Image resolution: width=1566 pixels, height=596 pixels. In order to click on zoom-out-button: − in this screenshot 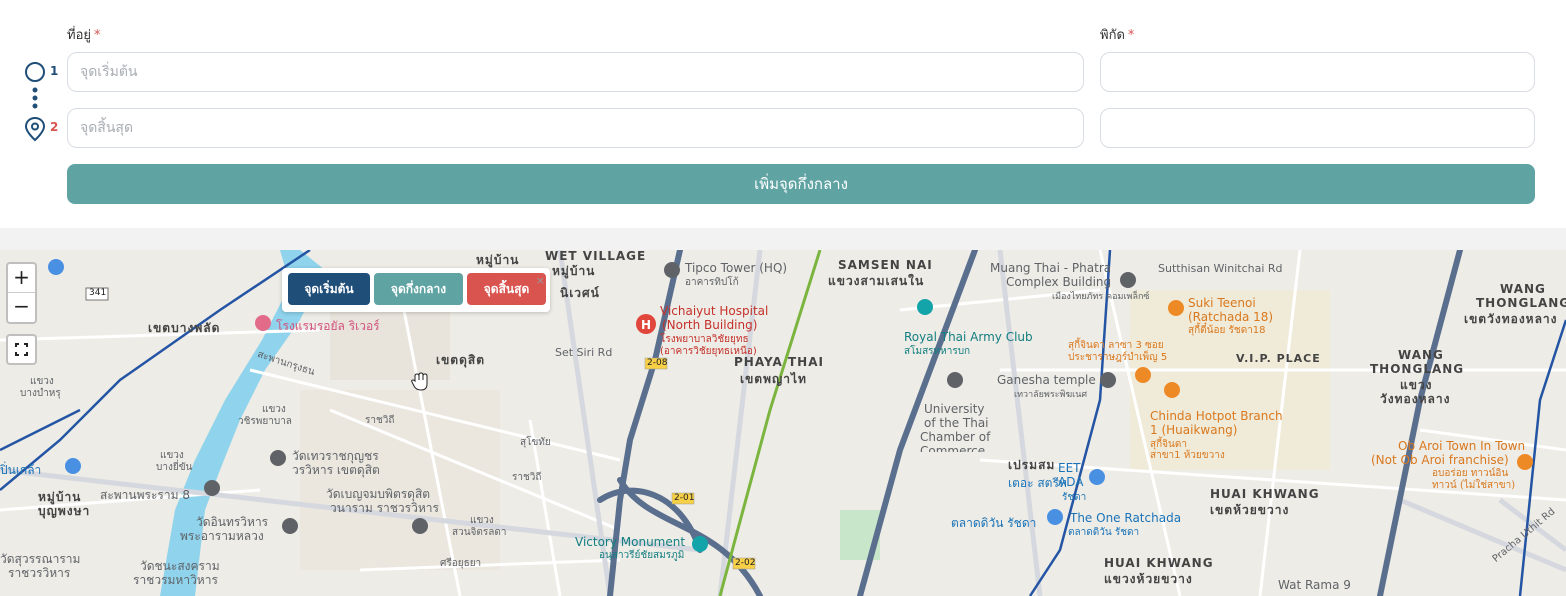, I will do `click(21, 307)`.